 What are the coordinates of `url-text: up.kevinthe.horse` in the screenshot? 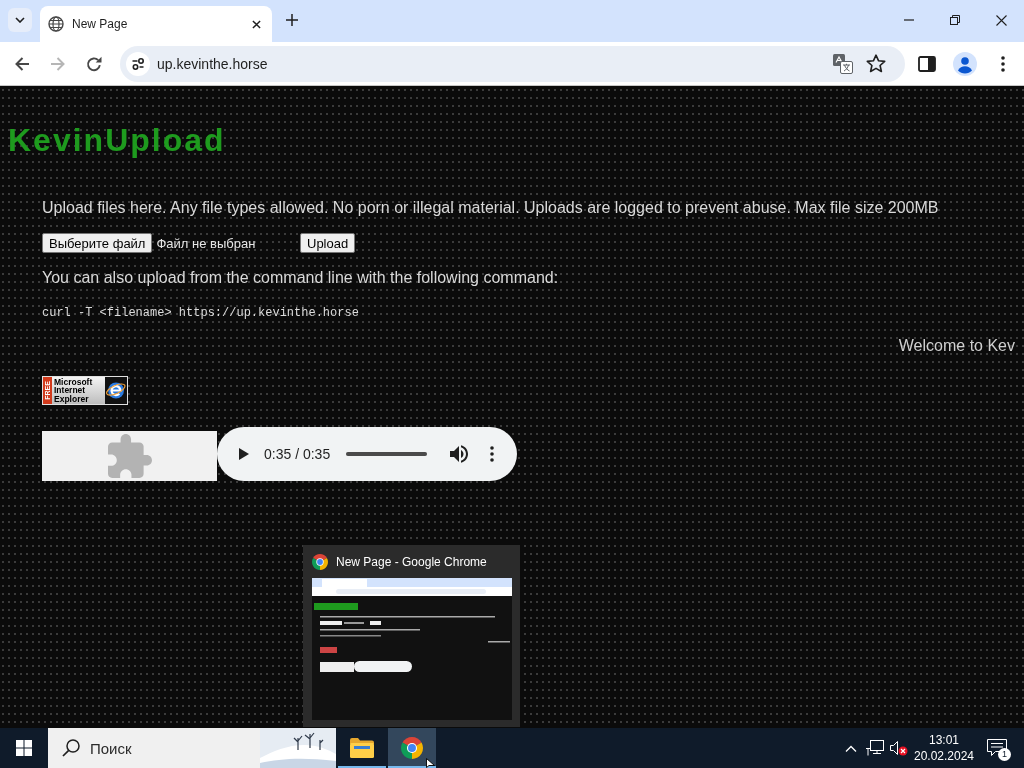 It's located at (213, 63).